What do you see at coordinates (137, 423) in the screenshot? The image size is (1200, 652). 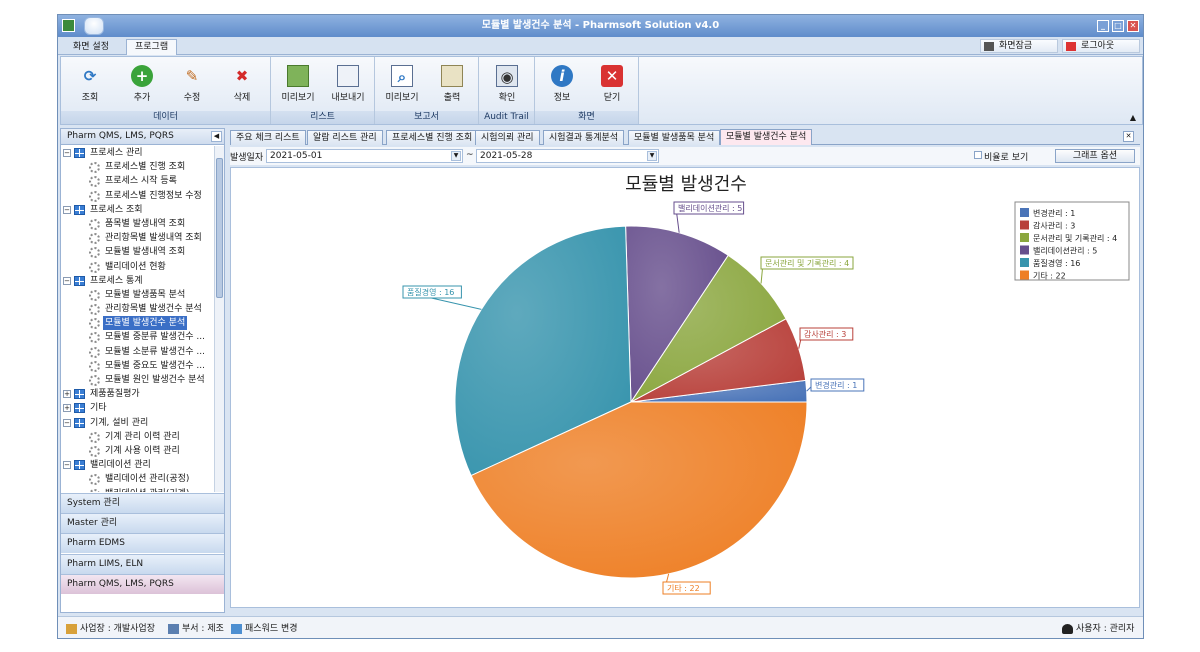 I see `tree-folder: − 기계, 설비 관리` at bounding box center [137, 423].